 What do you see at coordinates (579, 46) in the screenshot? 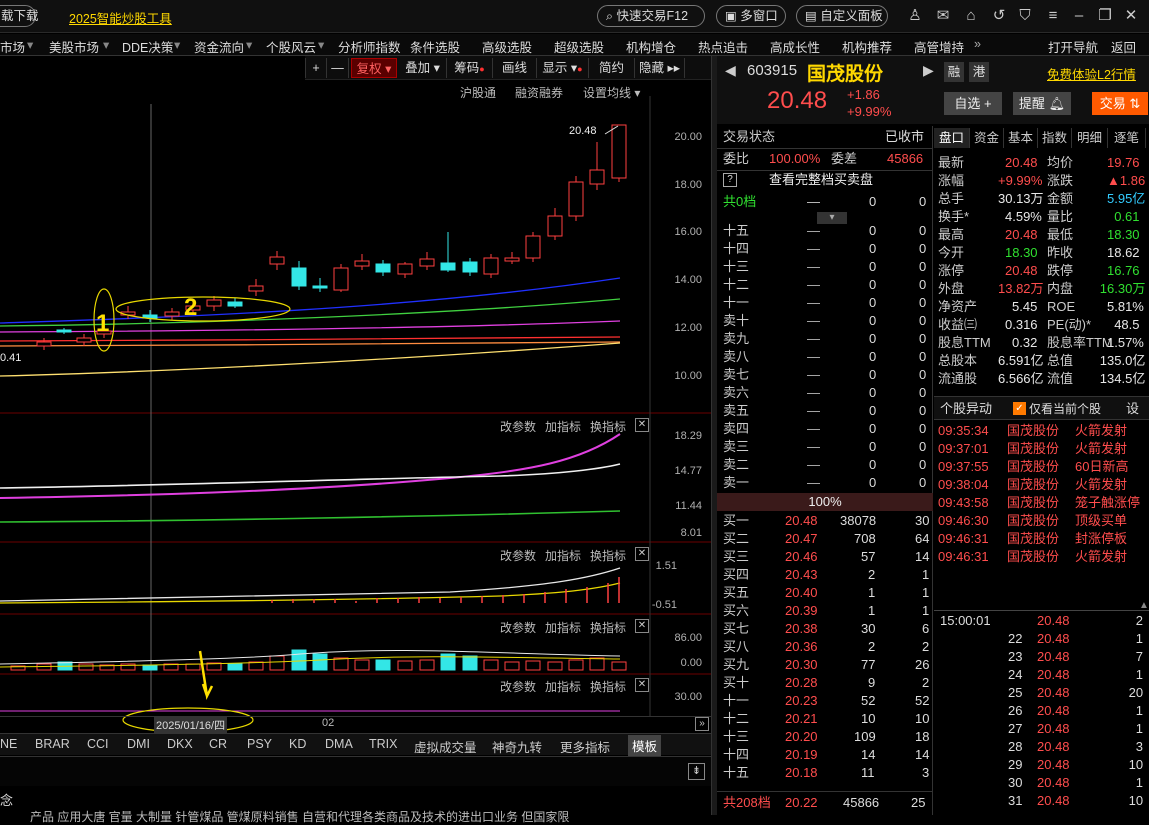
I see `menu-item: 超级选股` at bounding box center [579, 46].